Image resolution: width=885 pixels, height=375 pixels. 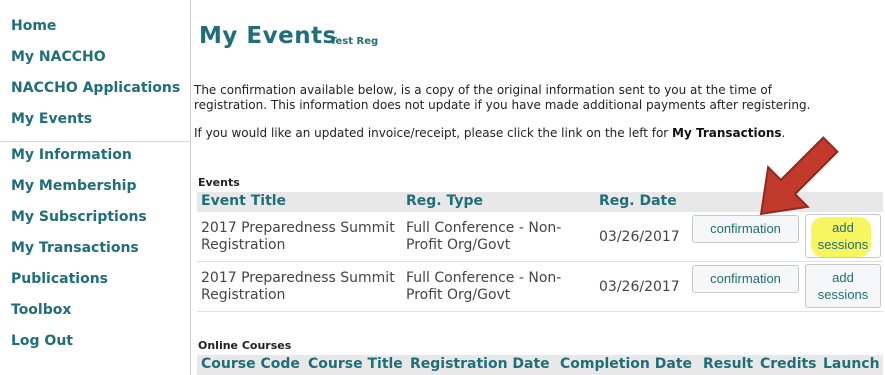 What do you see at coordinates (42, 341) in the screenshot?
I see `sidebar-item-log-out: Log Out` at bounding box center [42, 341].